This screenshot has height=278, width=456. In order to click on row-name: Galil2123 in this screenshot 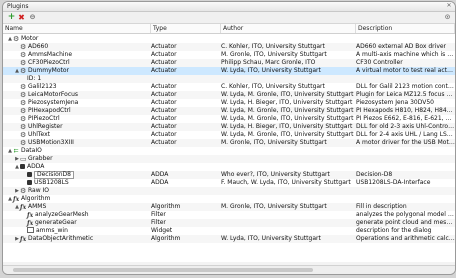, I will do `click(42, 86)`.